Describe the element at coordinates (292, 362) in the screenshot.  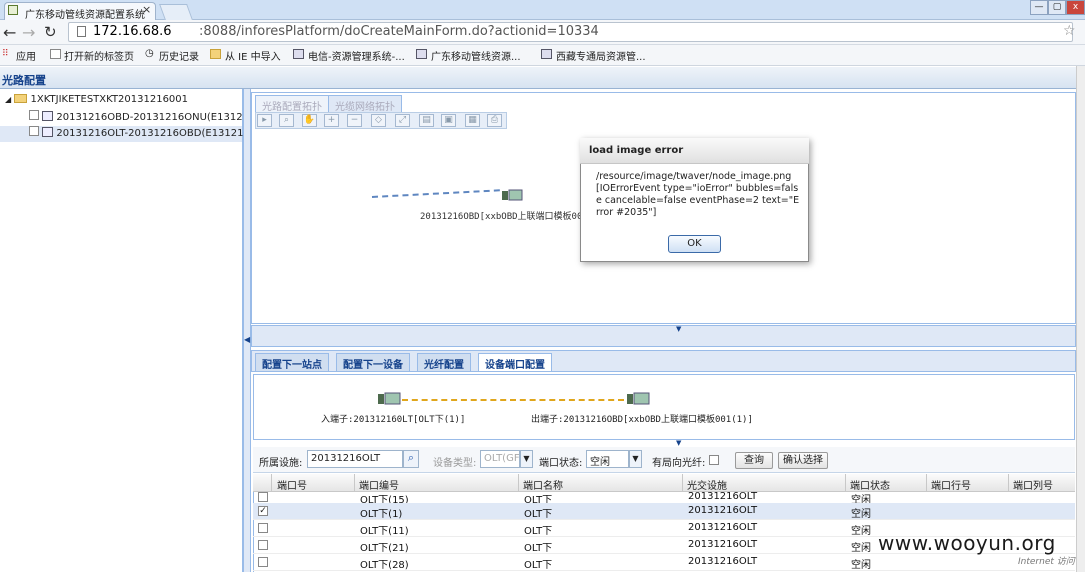
I see `tab-next-site: 配置下一站点` at that location.